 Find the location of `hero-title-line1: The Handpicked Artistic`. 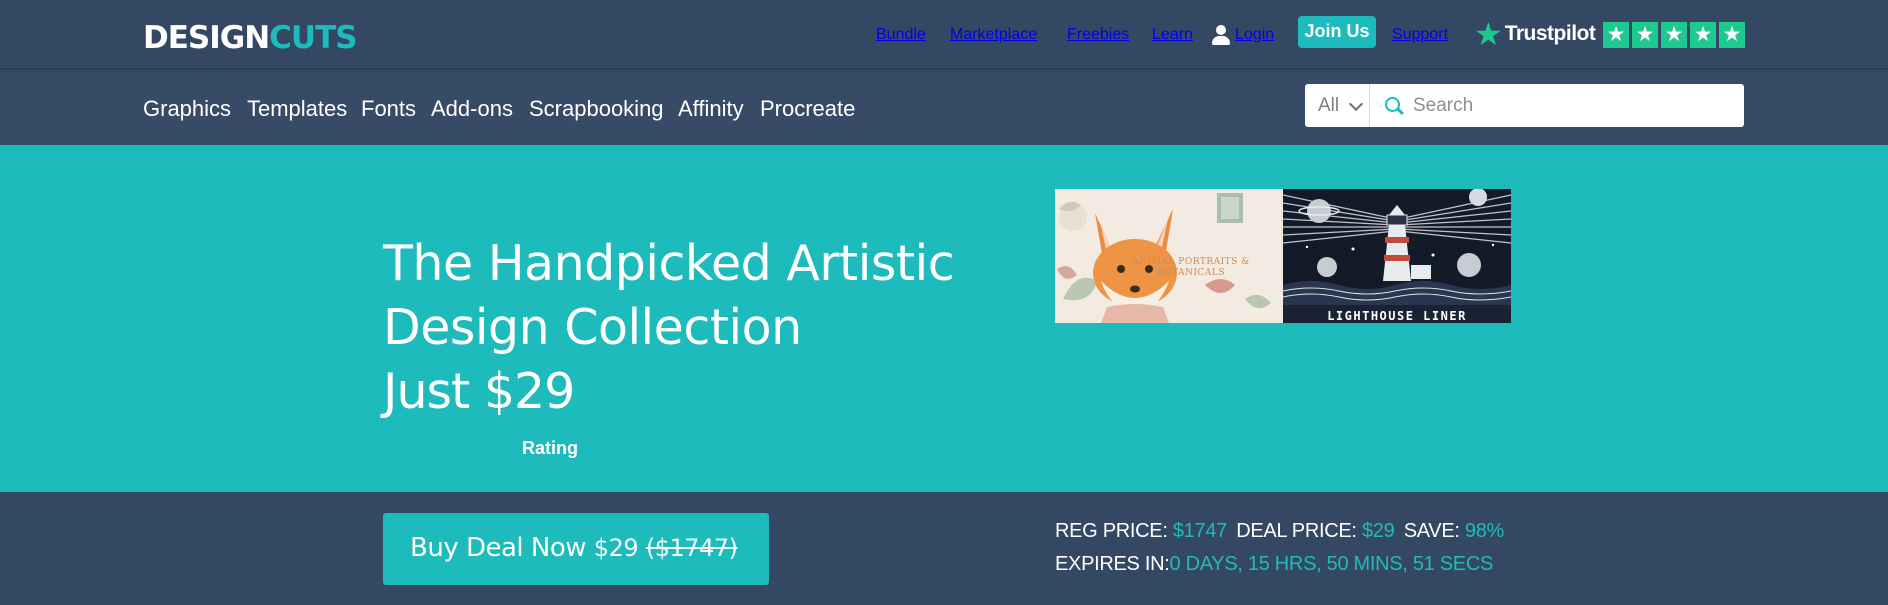

hero-title-line1: The Handpicked Artistic is located at coordinates (669, 263).